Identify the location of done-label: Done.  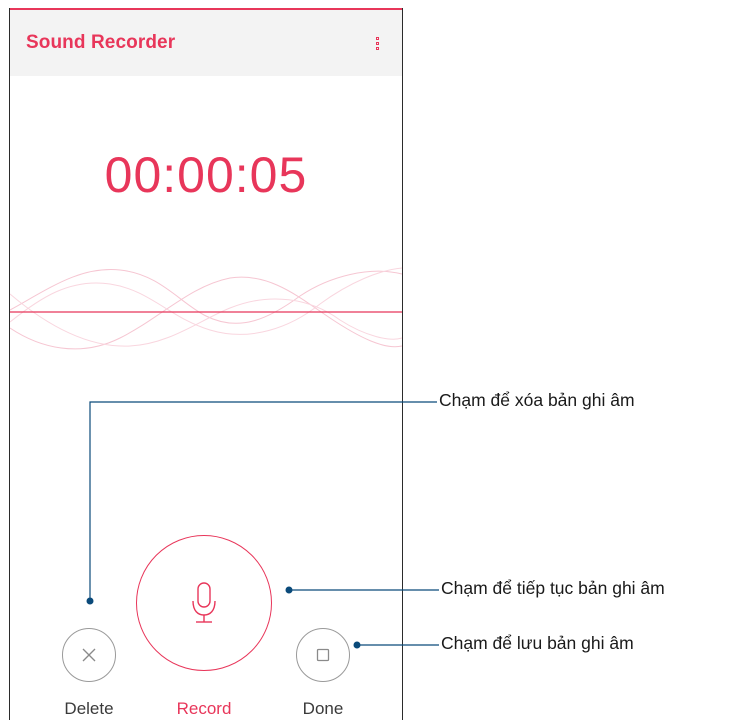
(323, 708).